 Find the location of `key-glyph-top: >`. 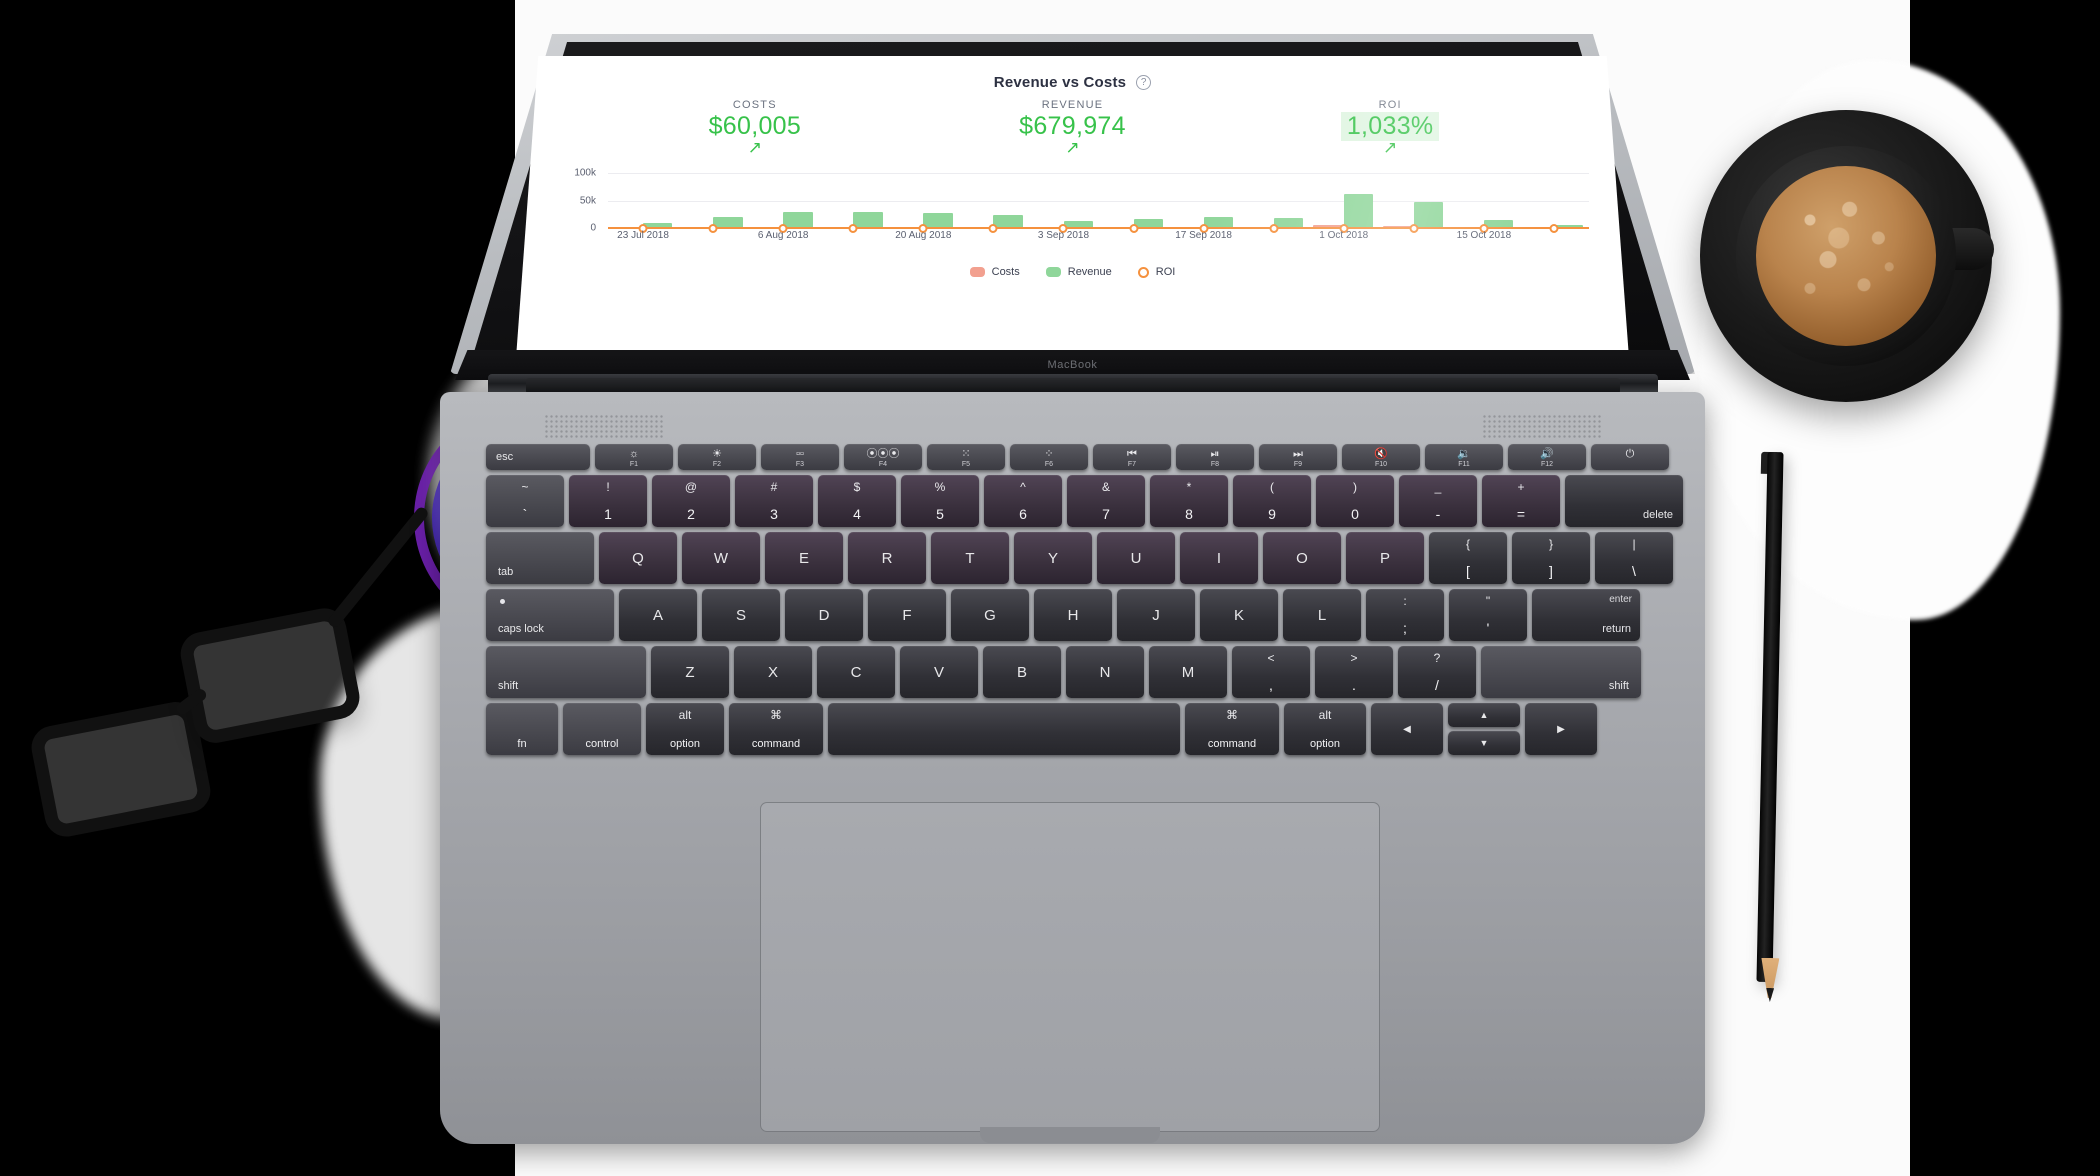

key-glyph-top: > is located at coordinates (1354, 658).